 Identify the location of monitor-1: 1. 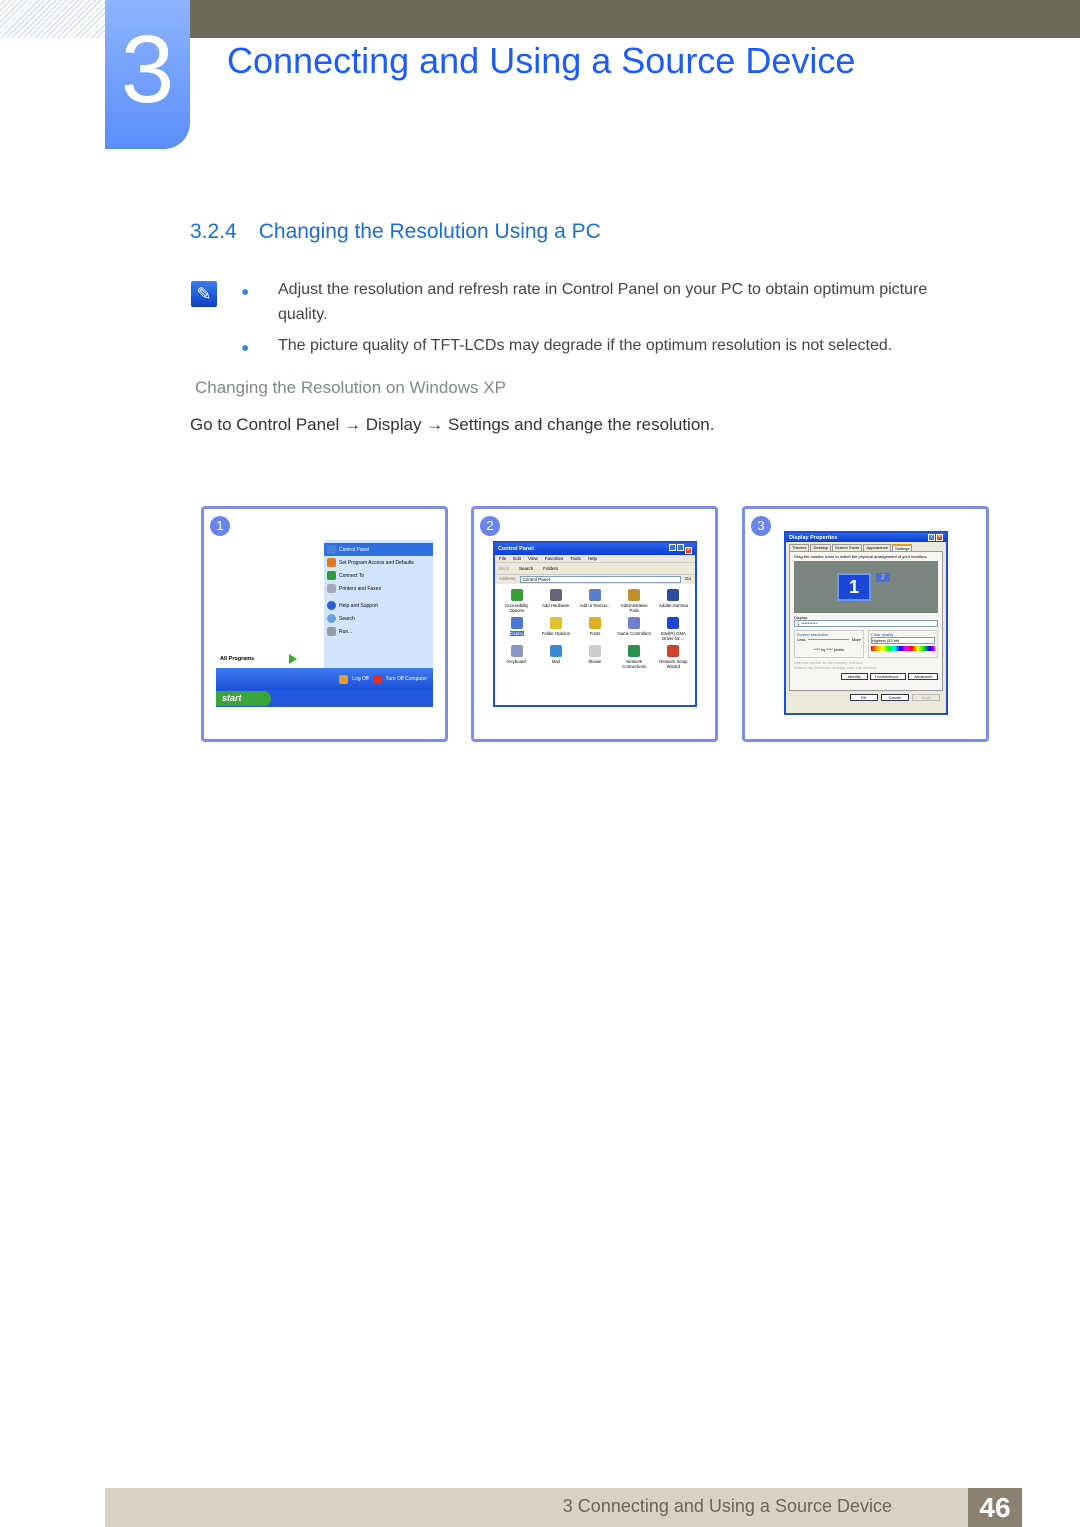
(854, 587).